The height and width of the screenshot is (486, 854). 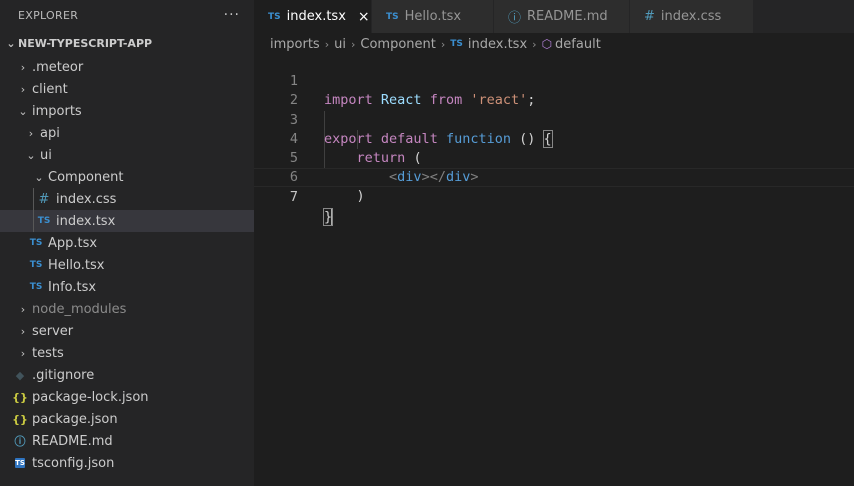 What do you see at coordinates (33, 221) in the screenshot?
I see `indent-guide` at bounding box center [33, 221].